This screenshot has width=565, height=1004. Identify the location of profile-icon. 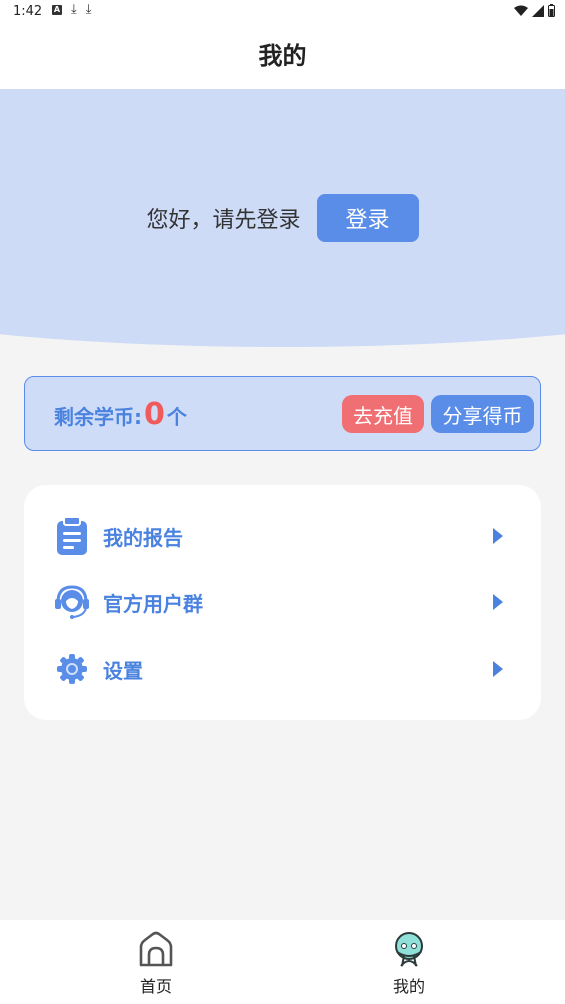
(409, 949).